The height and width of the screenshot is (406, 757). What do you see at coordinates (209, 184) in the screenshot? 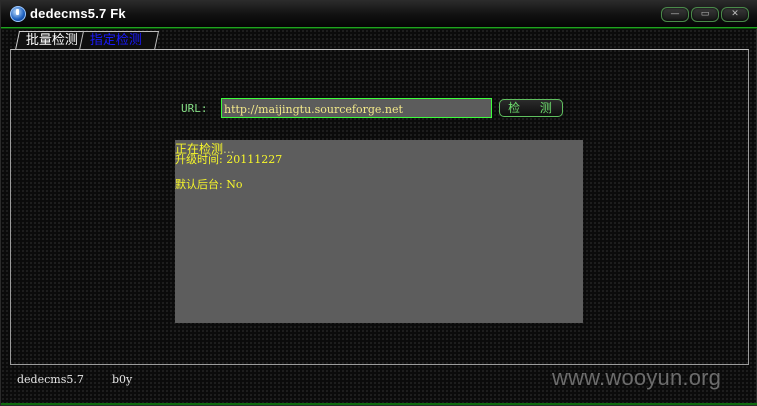
I see `default-admin-line: 默认后台: No` at bounding box center [209, 184].